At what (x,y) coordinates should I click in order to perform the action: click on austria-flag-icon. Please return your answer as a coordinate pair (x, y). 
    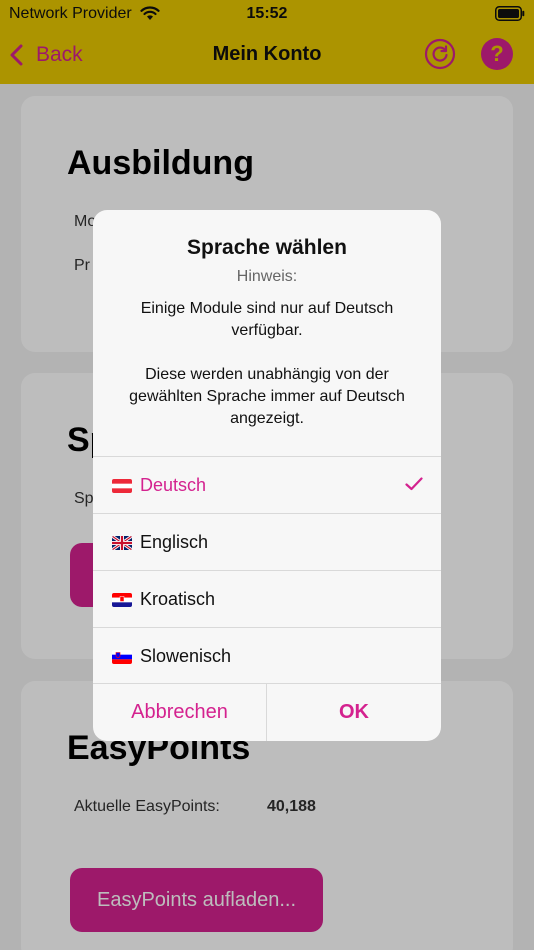
    Looking at the image, I should click on (122, 486).